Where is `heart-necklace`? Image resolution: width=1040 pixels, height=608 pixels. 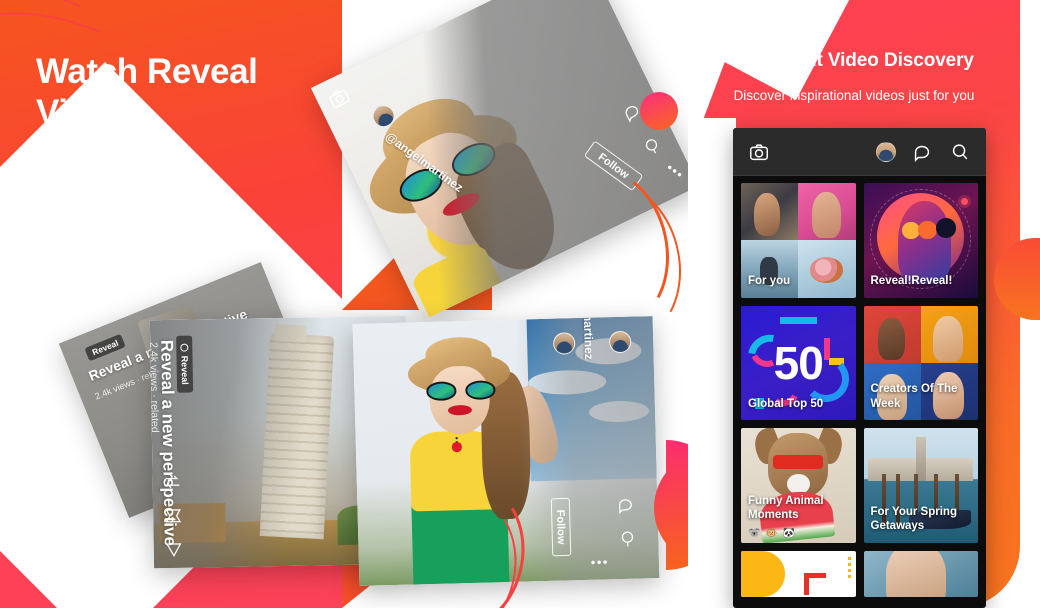
heart-necklace is located at coordinates (457, 446).